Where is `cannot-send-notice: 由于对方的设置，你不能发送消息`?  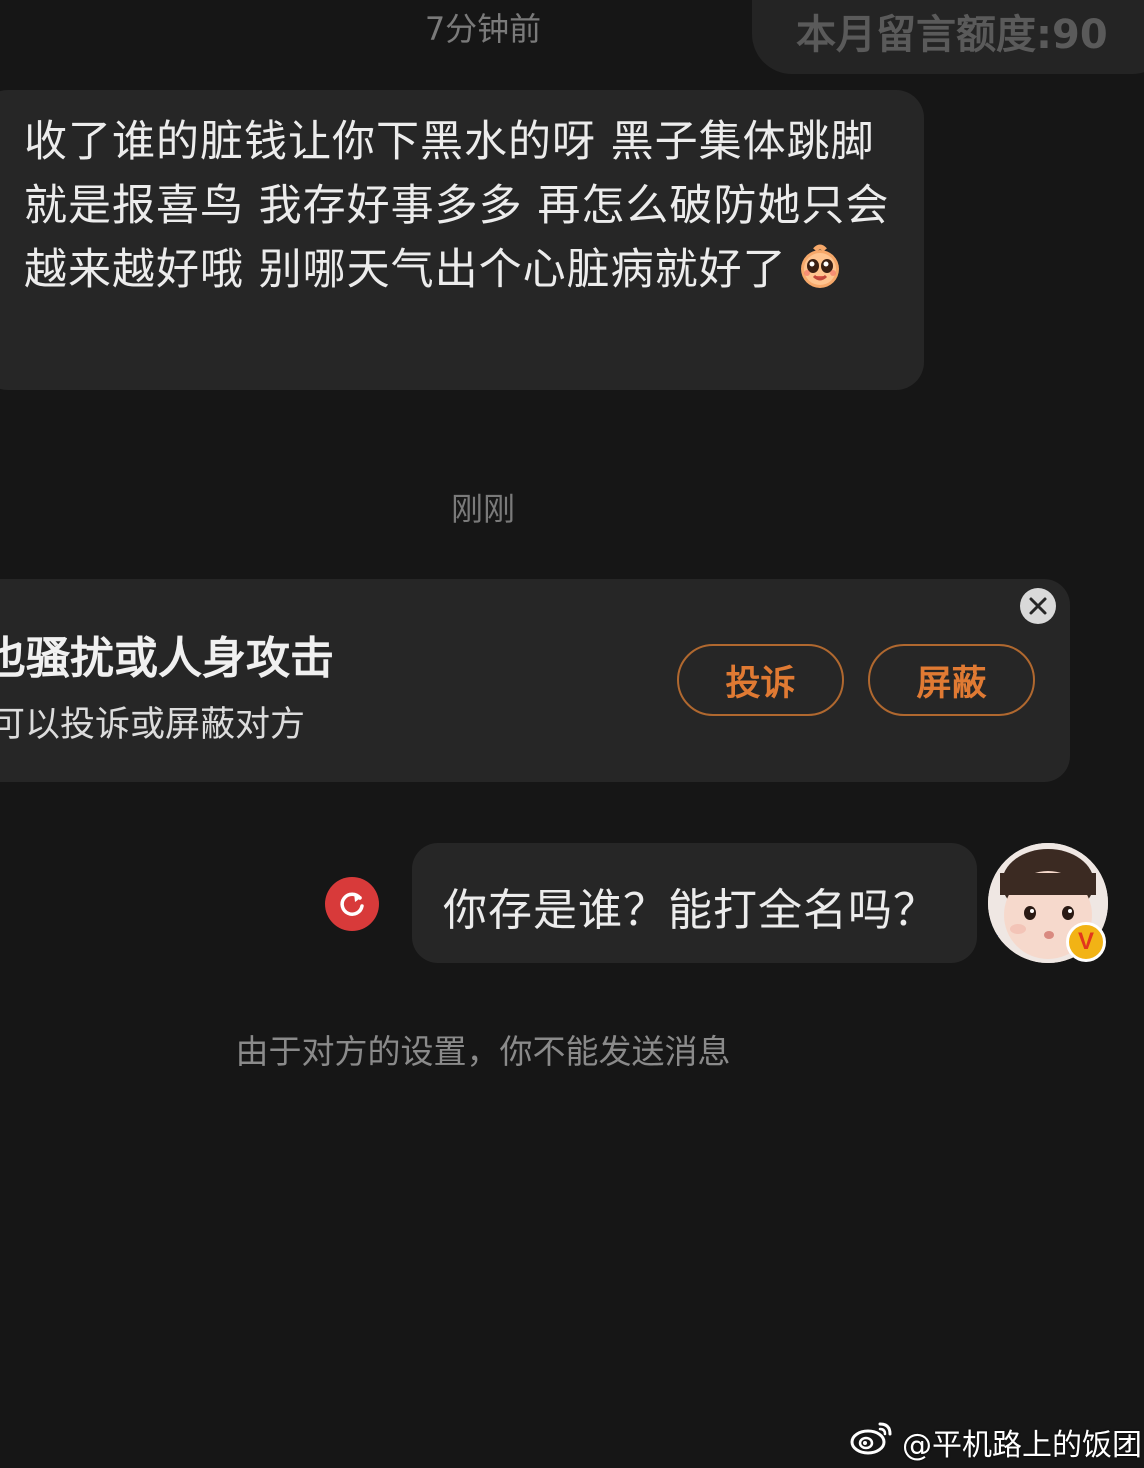 cannot-send-notice: 由于对方的设置，你不能发送消息 is located at coordinates (483, 1051).